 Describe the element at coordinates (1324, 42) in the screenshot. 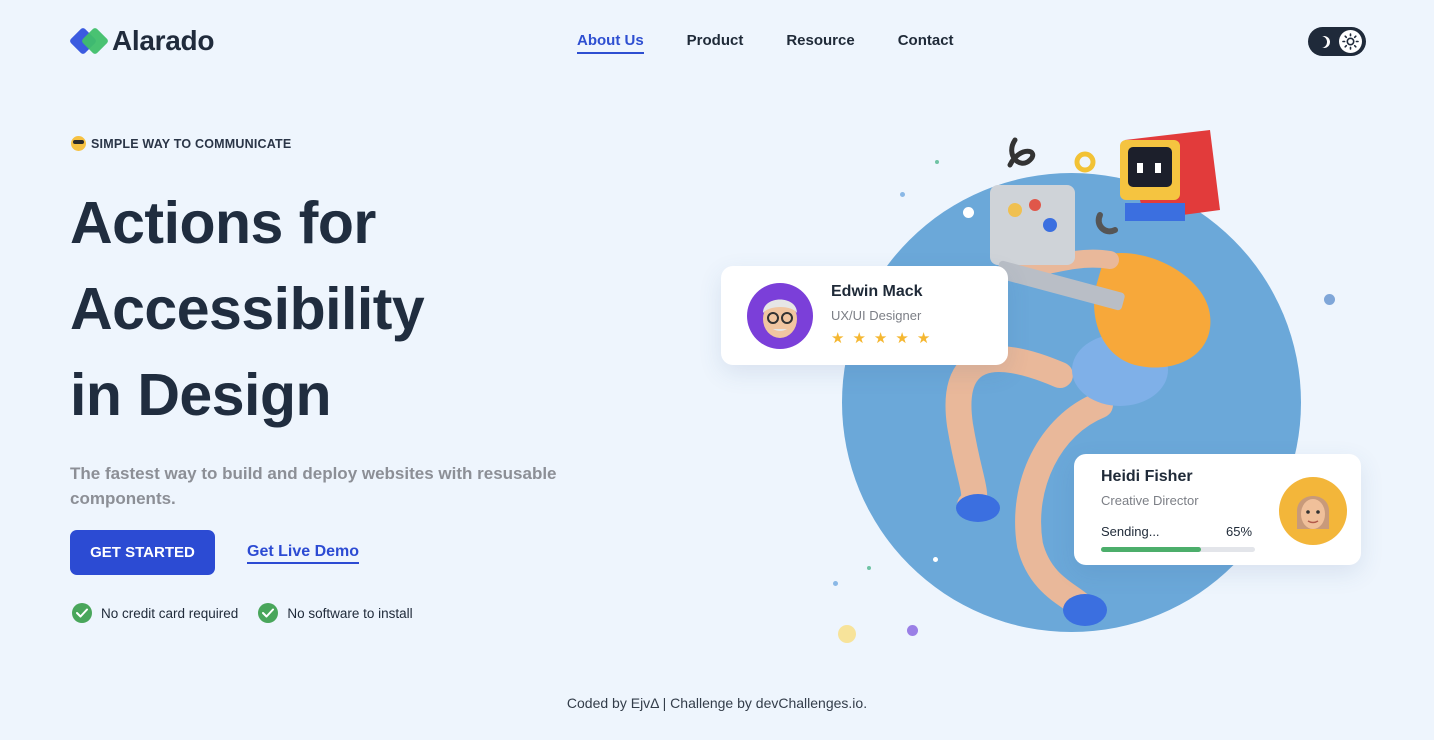

I see `moon-icon` at that location.